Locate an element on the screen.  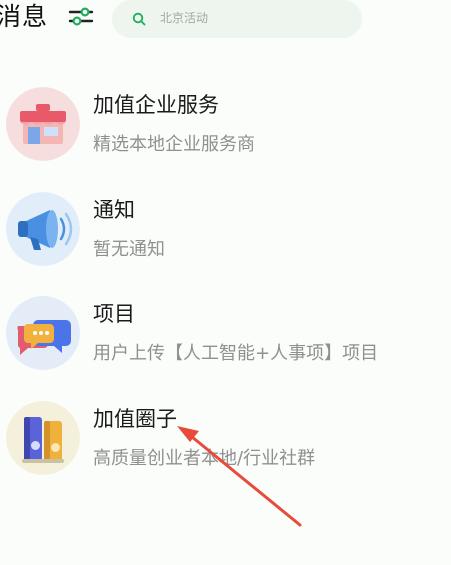
message-title: 加值企业服务 is located at coordinates (156, 105).